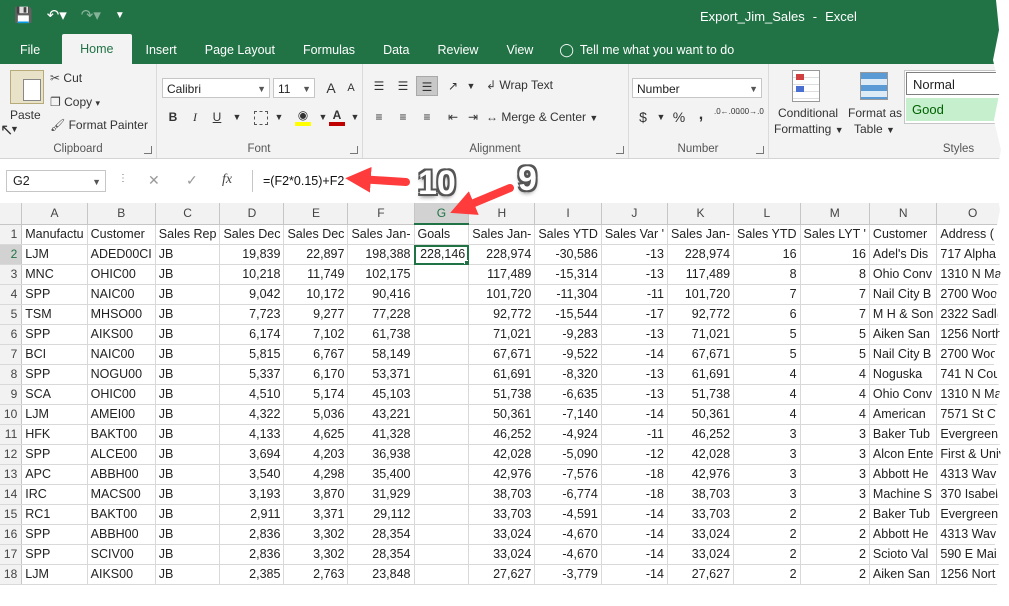 The image size is (1009, 606). Describe the element at coordinates (835, 314) in the screenshot. I see `cell-m5: 7` at that location.